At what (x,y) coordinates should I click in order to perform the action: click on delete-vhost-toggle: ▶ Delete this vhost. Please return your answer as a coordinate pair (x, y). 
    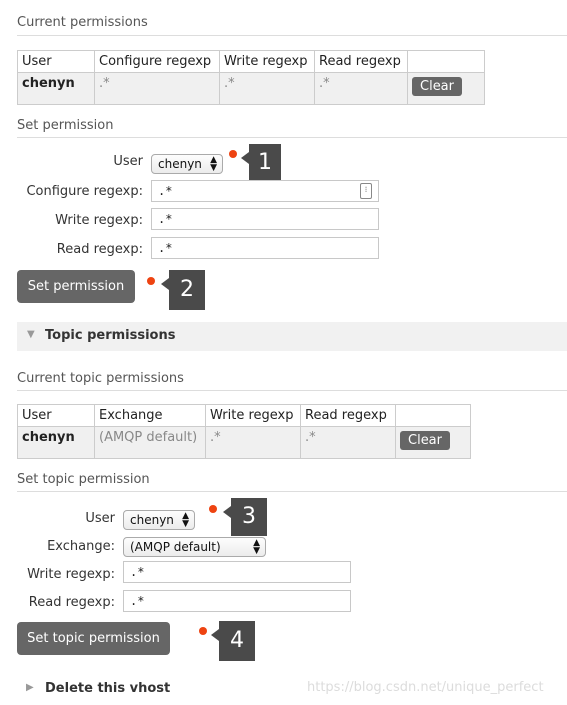
    Looking at the image, I should click on (126, 690).